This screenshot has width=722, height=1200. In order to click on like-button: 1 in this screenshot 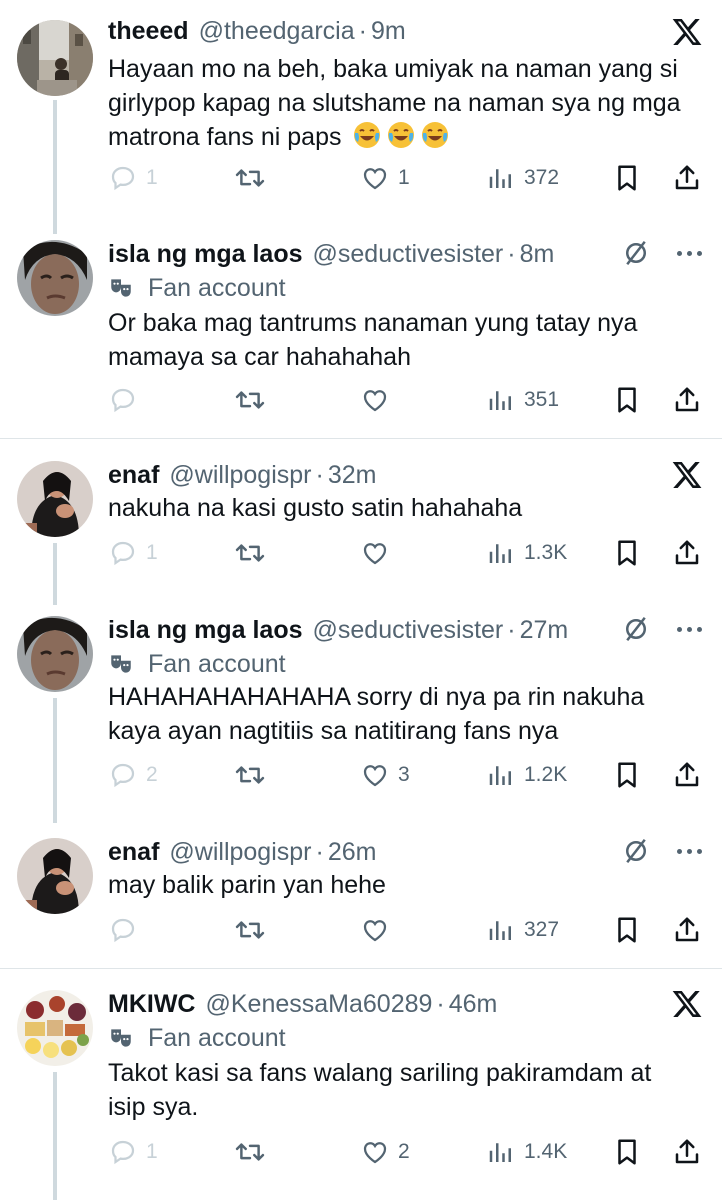, I will do `click(385, 178)`.